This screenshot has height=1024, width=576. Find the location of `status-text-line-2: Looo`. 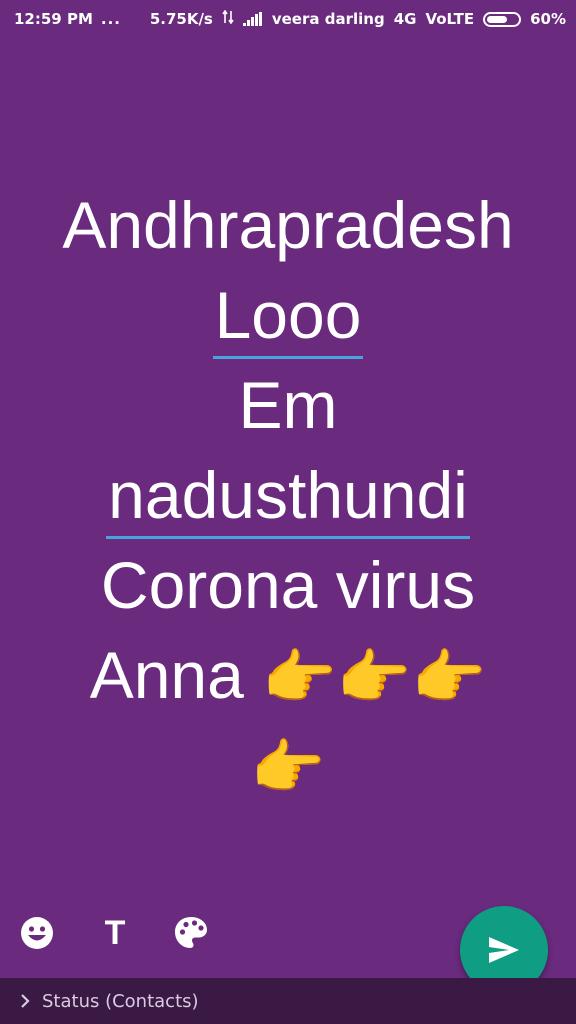

status-text-line-2: Looo is located at coordinates (288, 316).